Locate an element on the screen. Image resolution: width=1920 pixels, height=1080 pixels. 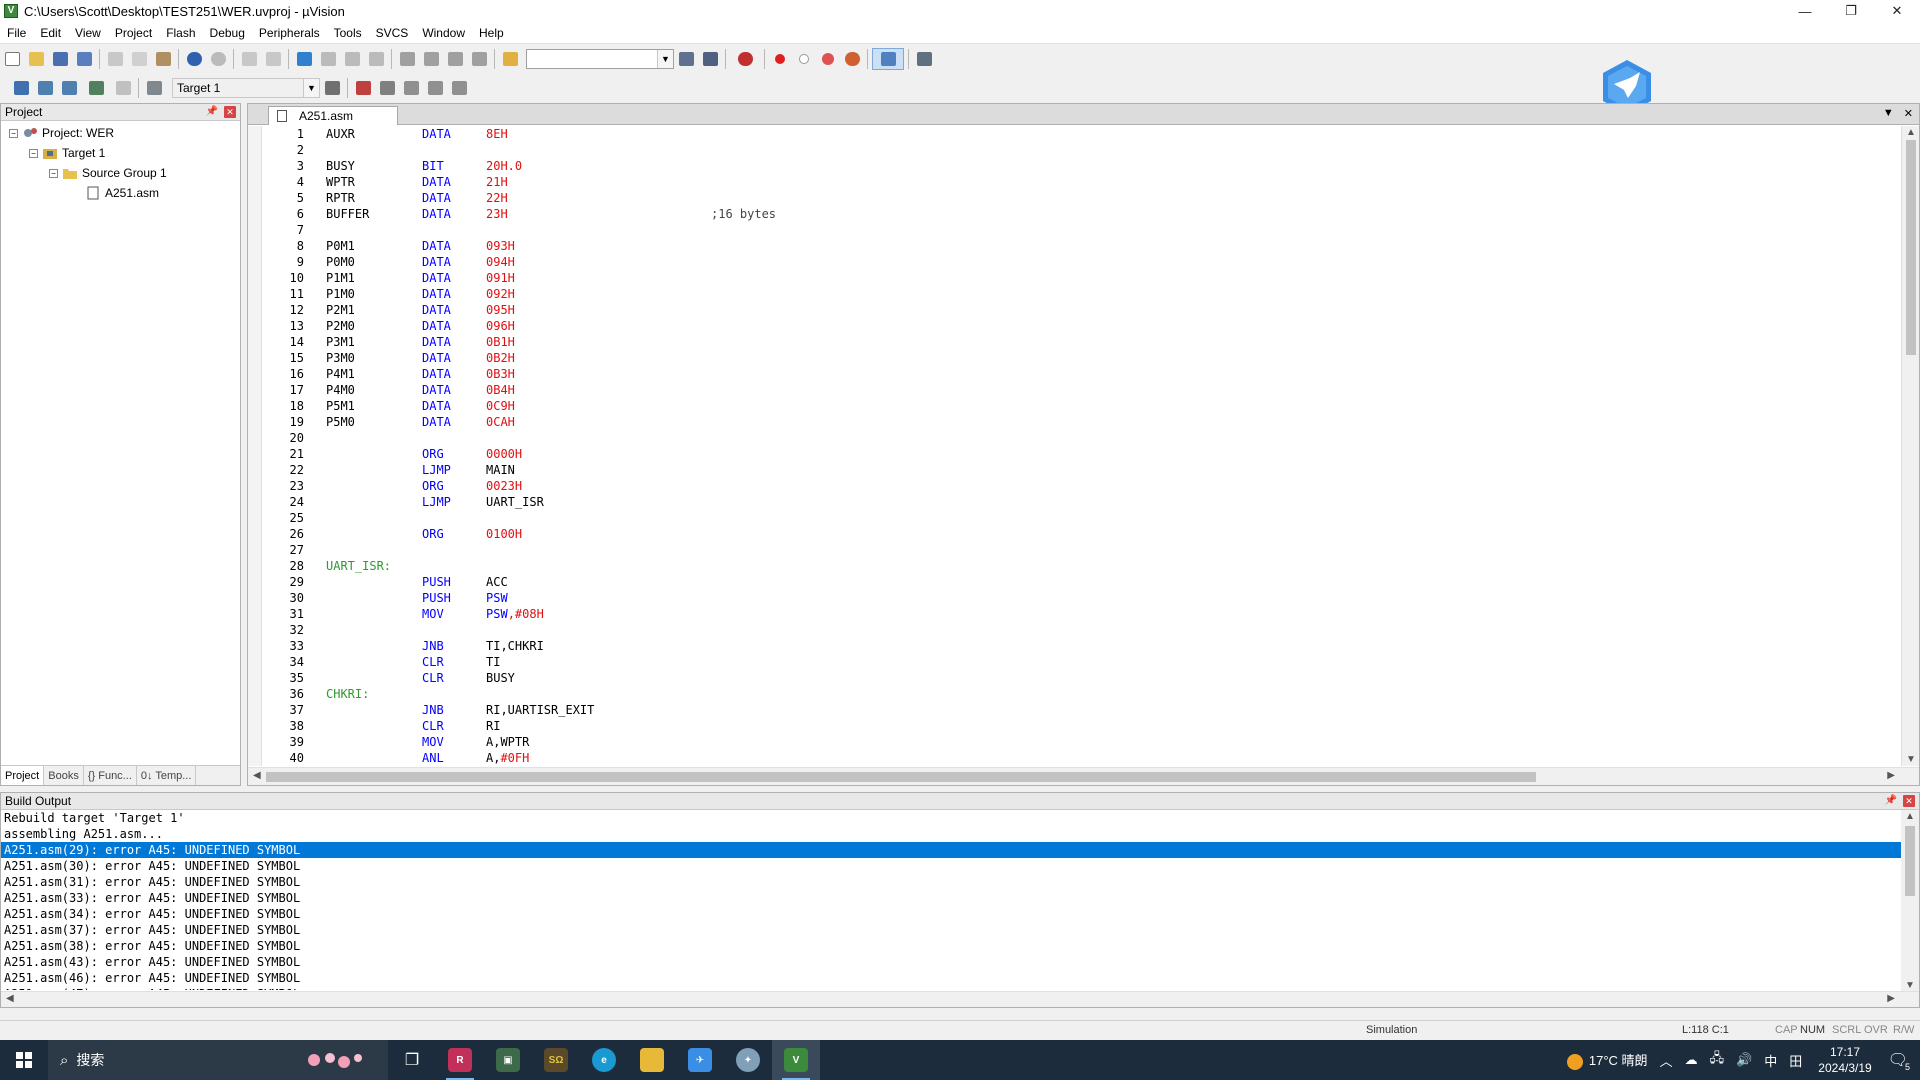
build-output-line: Rebuild target 'Target 1' is located at coordinates (951, 818).